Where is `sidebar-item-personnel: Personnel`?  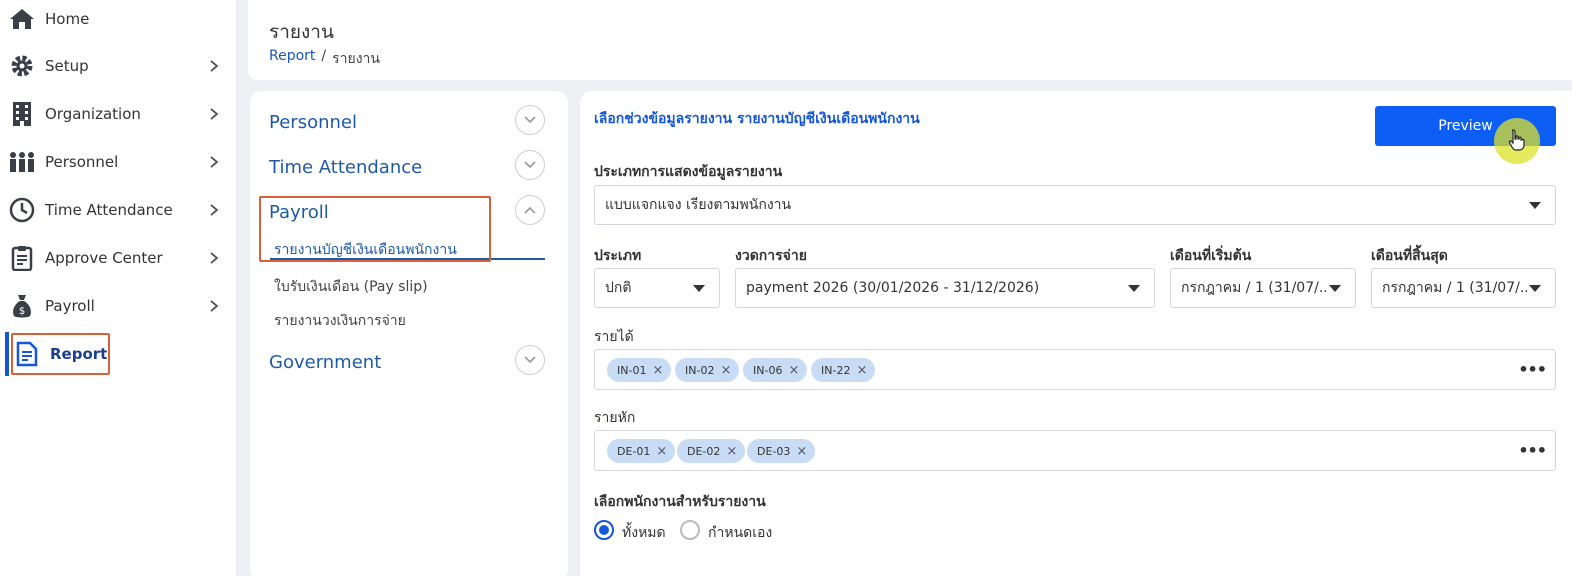 sidebar-item-personnel: Personnel is located at coordinates (118, 162).